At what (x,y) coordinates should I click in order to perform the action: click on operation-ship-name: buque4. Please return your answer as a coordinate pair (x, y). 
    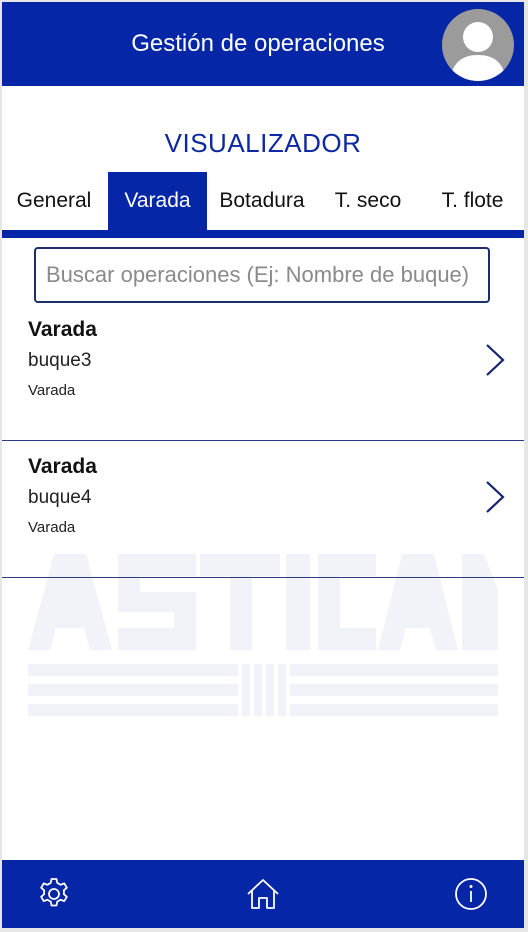
    Looking at the image, I should click on (60, 497).